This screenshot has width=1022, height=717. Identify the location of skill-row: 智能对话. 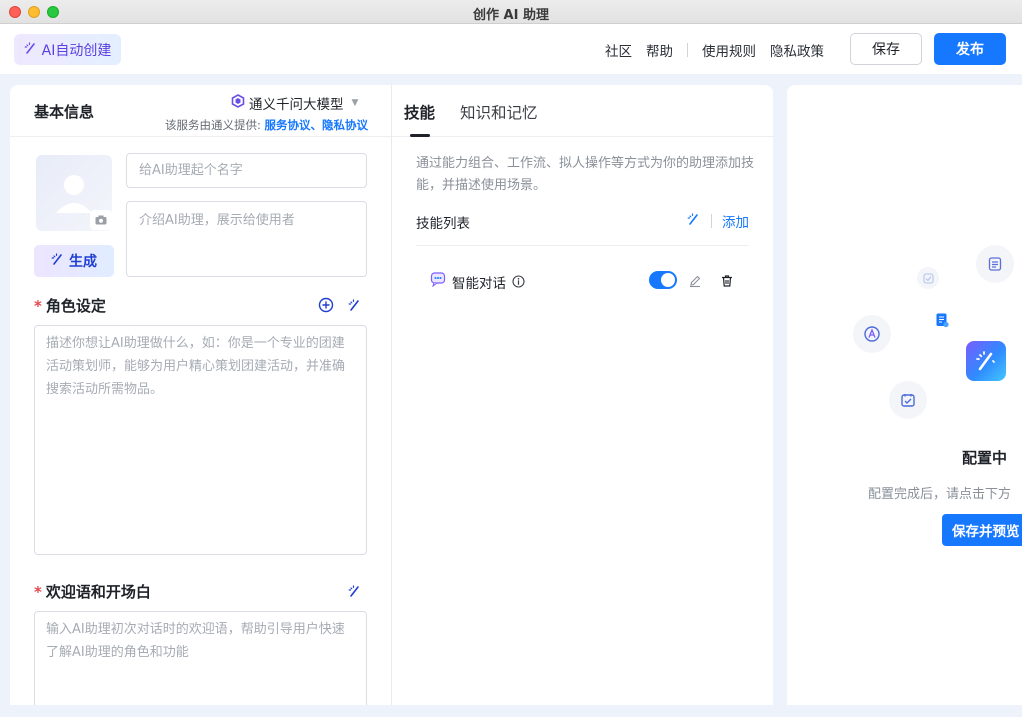
(582, 280).